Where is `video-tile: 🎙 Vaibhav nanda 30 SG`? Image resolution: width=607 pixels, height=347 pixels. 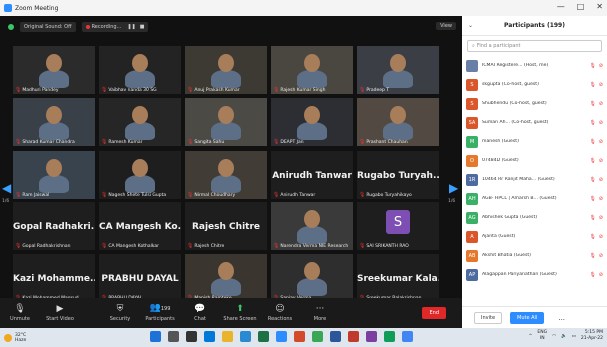
video-tile: 🎙 Vaibhav nanda 30 SG is located at coordinates (140, 70).